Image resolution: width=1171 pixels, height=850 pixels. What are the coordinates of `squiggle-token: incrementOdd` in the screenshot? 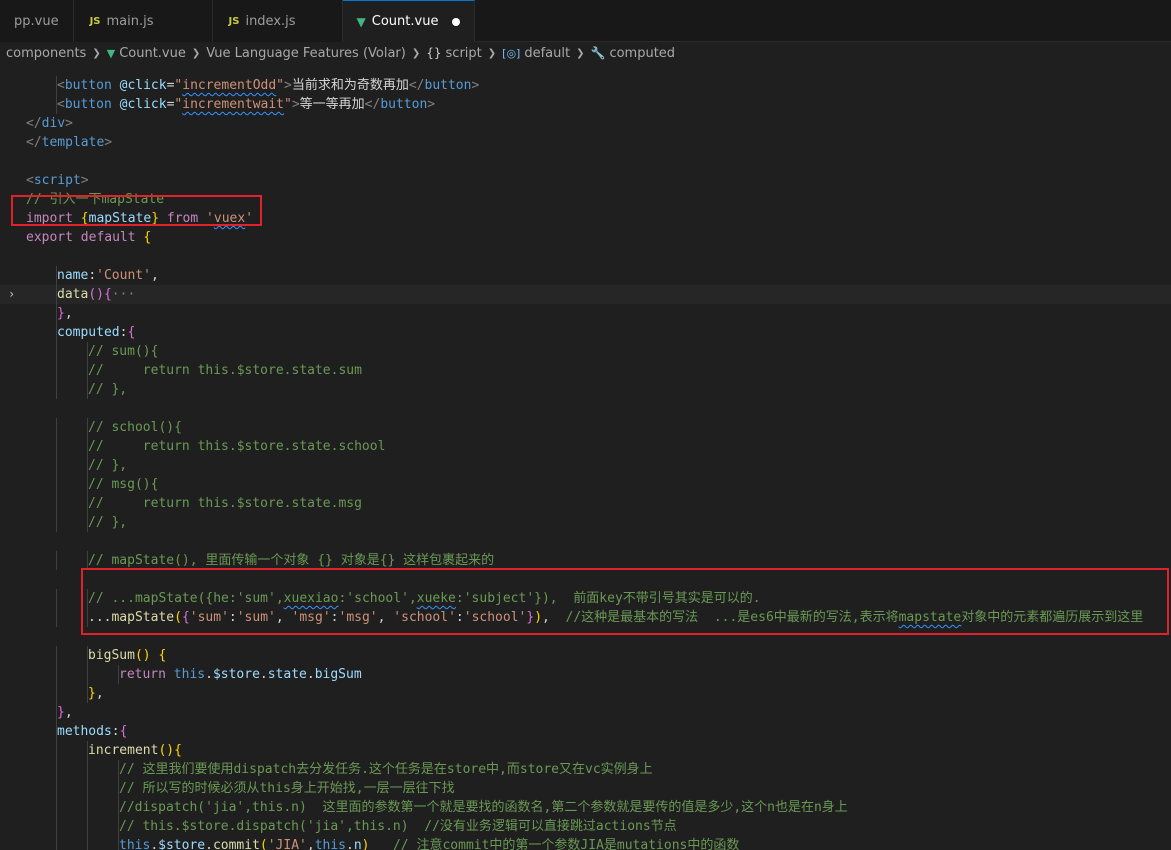 It's located at (229, 85).